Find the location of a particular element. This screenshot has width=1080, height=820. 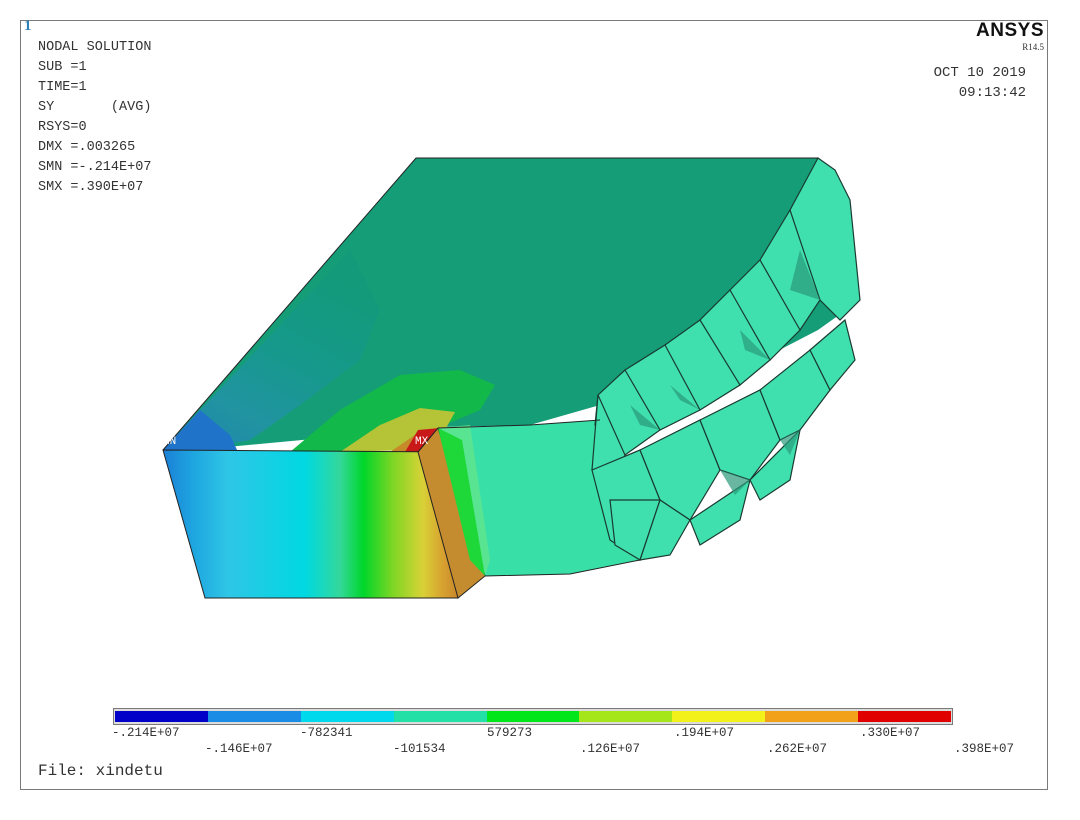

max-marker: MX is located at coordinates (422, 442).